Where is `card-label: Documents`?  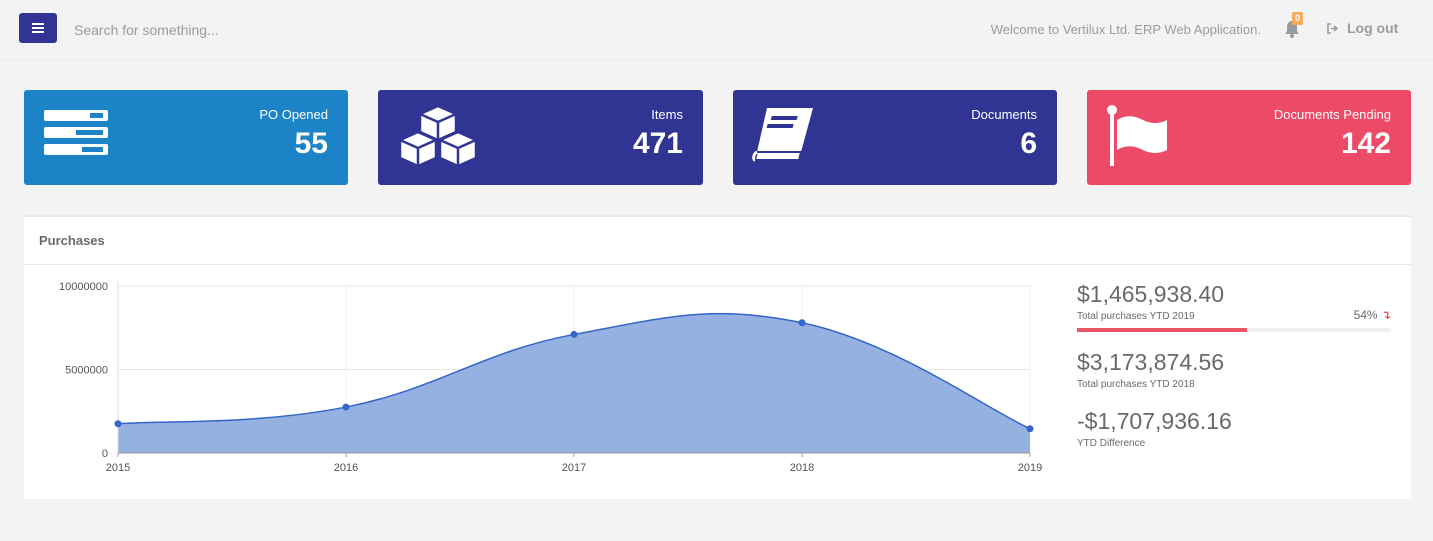 card-label: Documents is located at coordinates (1004, 114).